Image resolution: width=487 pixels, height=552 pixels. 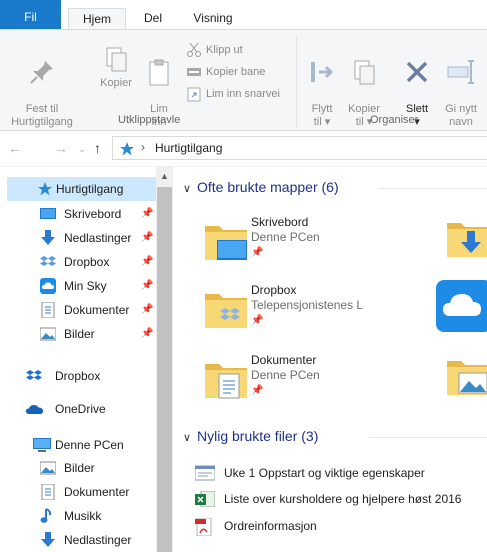 What do you see at coordinates (364, 72) in the screenshot?
I see `copy-to-icon` at bounding box center [364, 72].